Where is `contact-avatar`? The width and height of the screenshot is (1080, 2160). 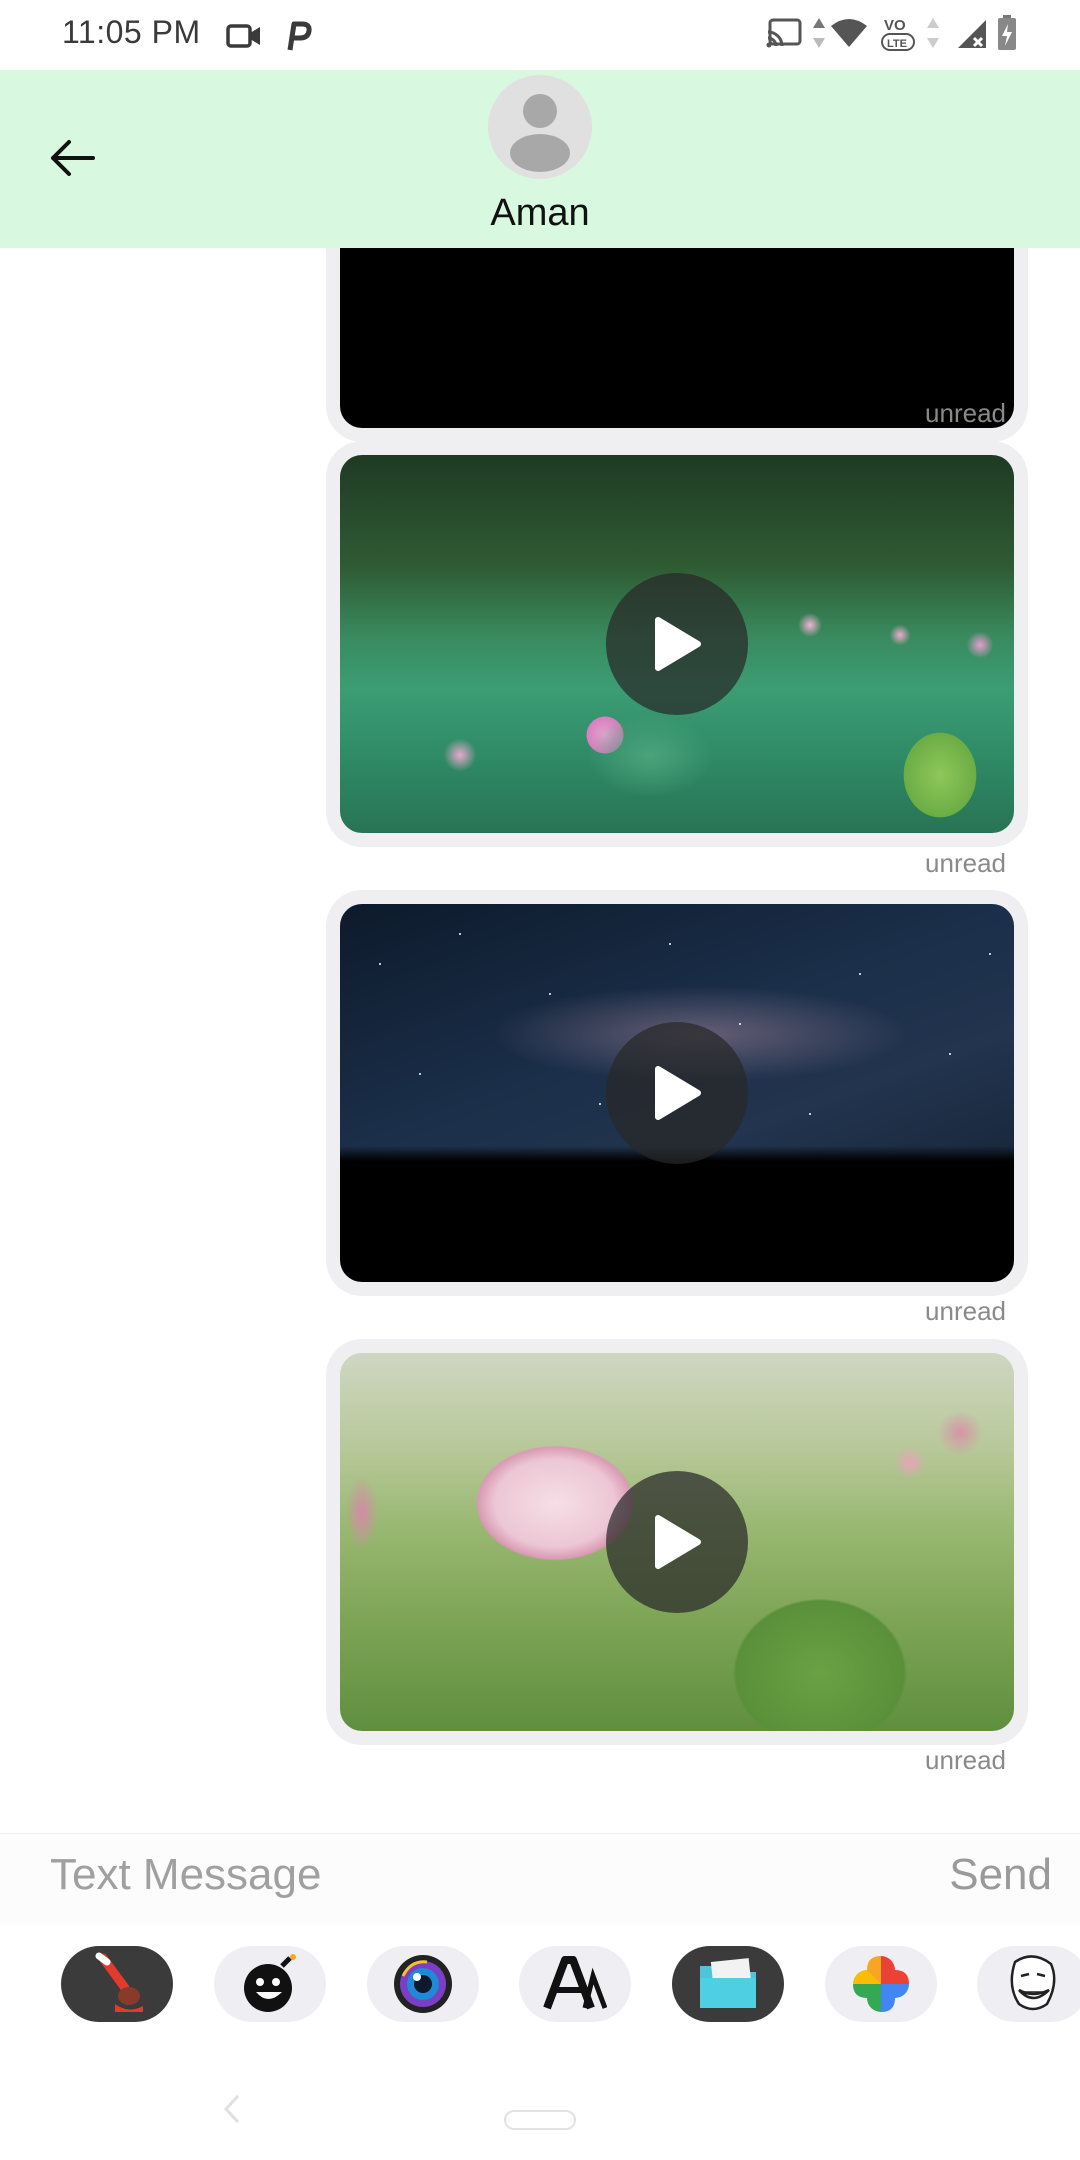
contact-avatar is located at coordinates (540, 127).